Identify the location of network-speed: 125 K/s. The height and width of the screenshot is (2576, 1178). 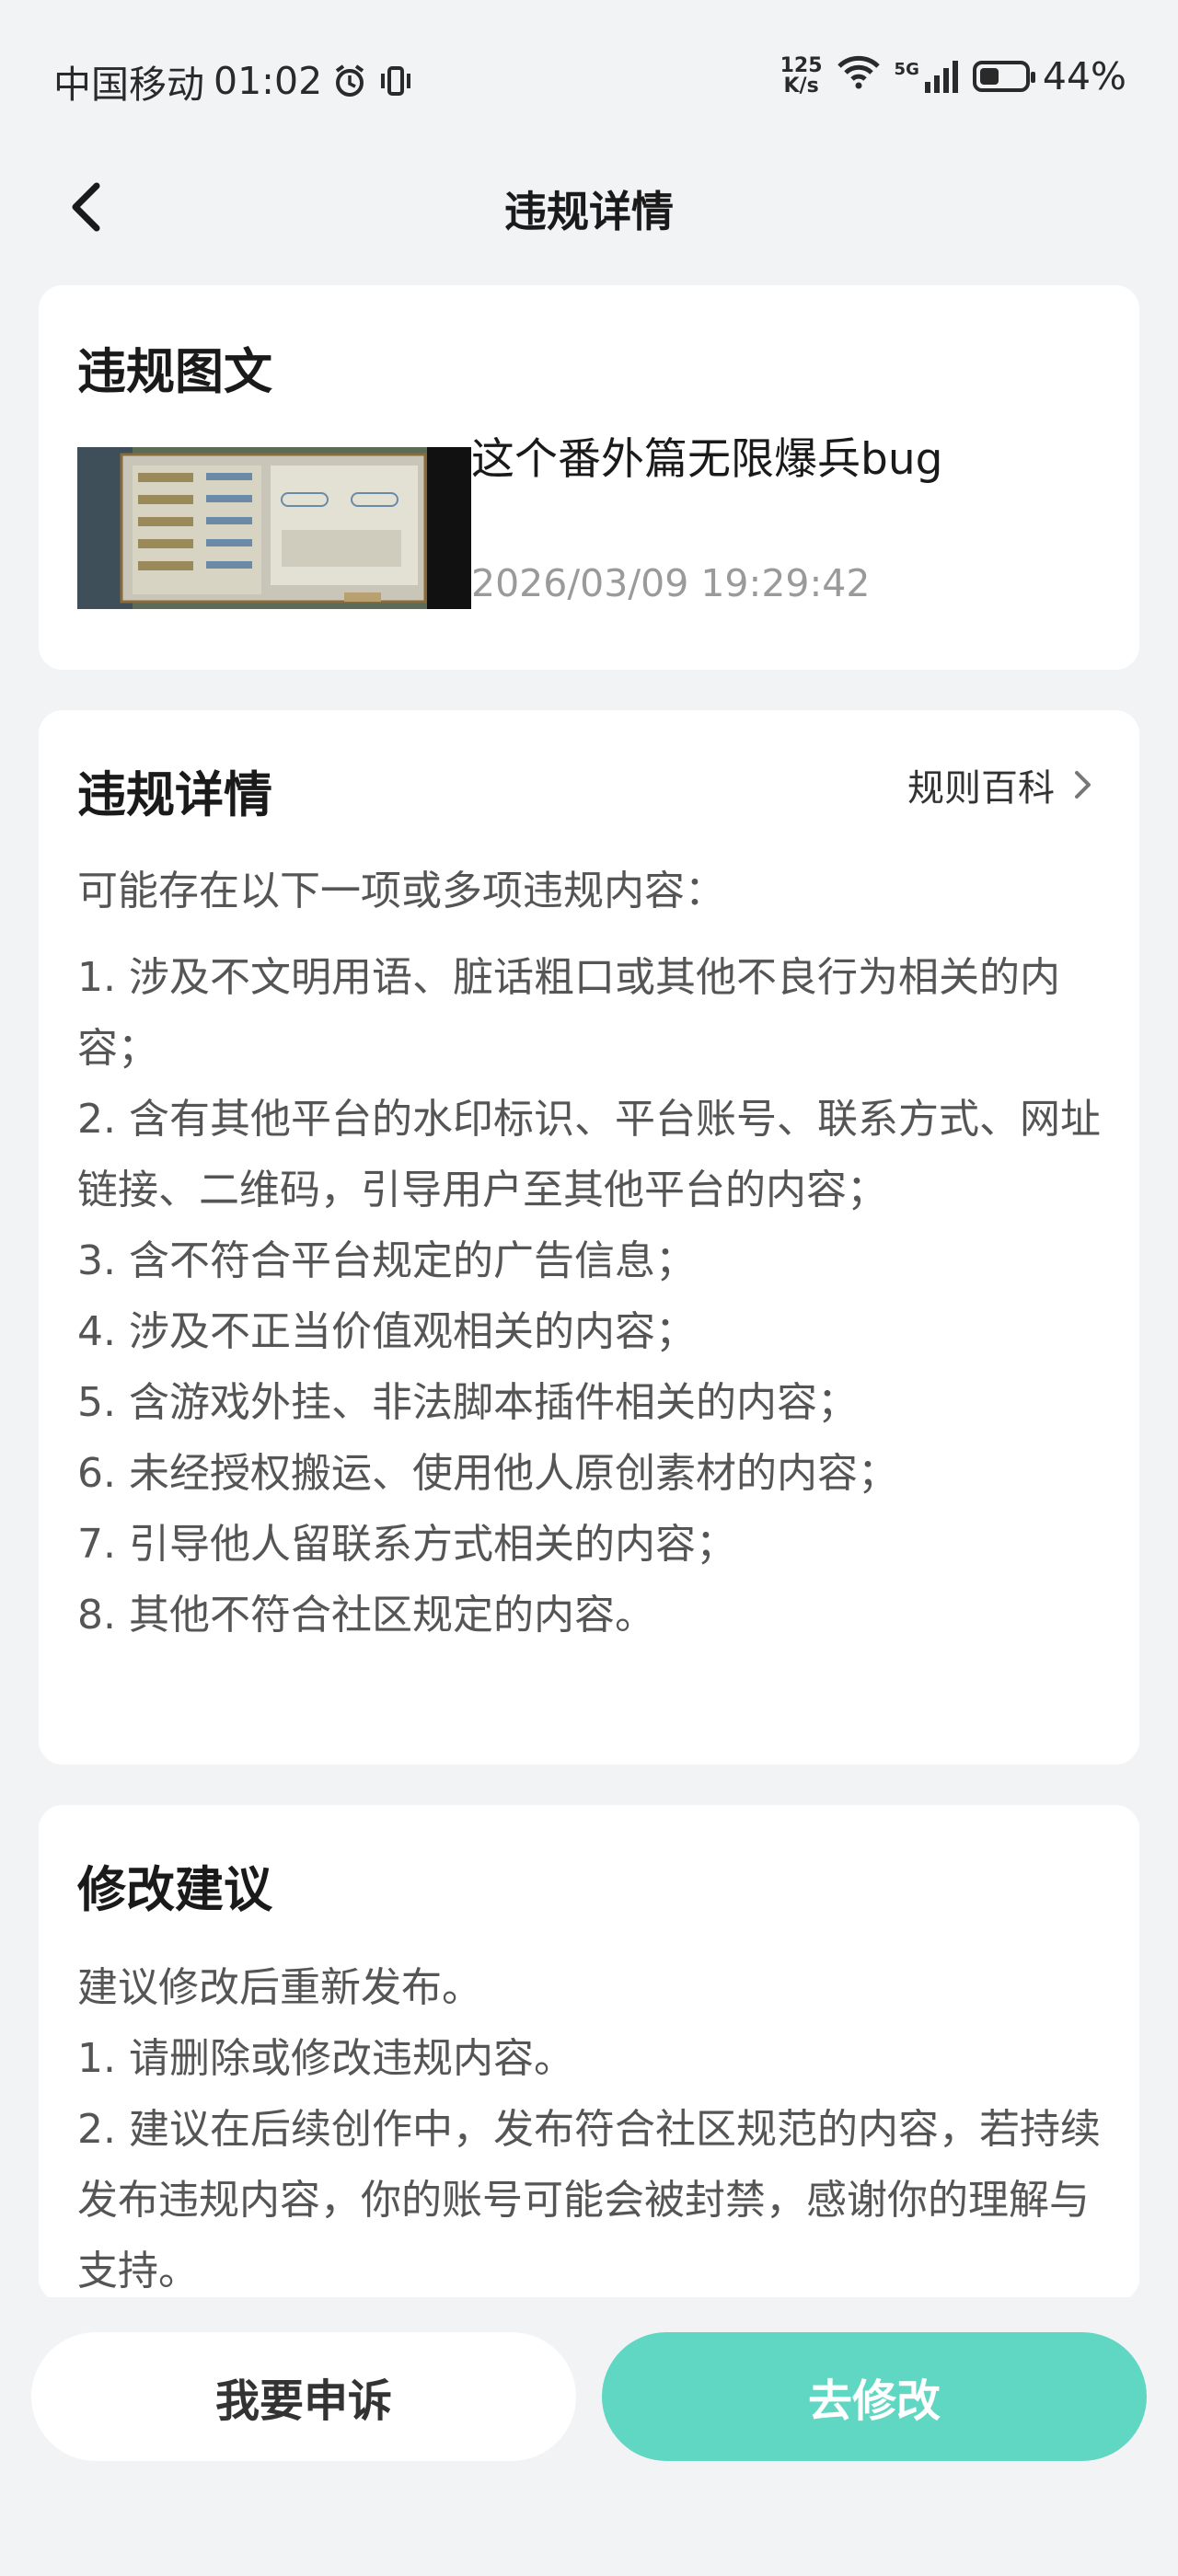
(801, 76).